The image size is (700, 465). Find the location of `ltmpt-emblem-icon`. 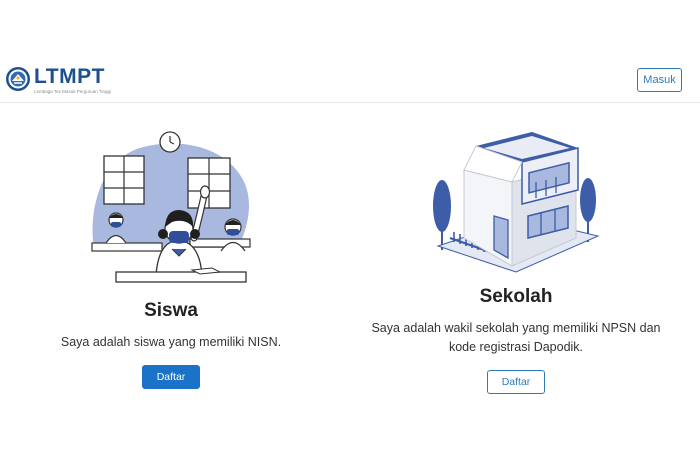

ltmpt-emblem-icon is located at coordinates (18, 79).